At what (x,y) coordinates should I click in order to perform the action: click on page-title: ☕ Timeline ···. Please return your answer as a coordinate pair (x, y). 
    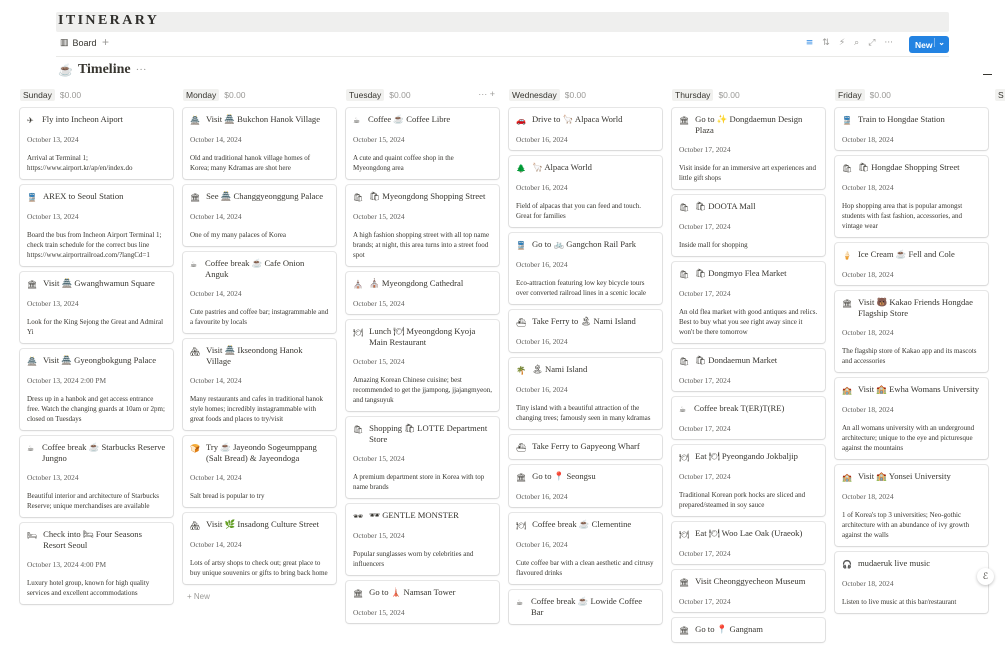
    Looking at the image, I should click on (102, 70).